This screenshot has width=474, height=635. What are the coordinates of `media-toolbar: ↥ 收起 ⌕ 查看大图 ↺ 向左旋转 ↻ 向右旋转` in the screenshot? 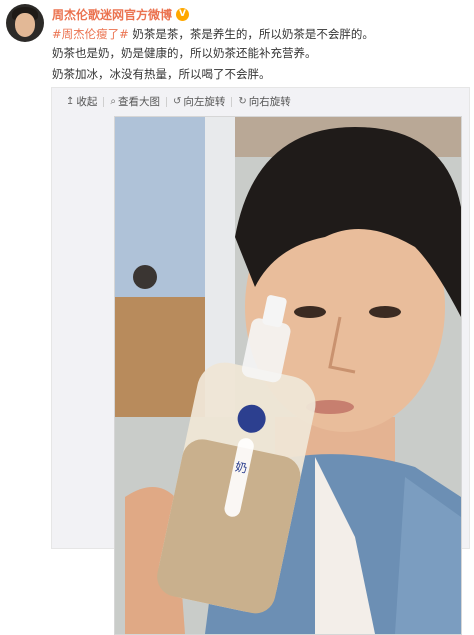 It's located at (178, 101).